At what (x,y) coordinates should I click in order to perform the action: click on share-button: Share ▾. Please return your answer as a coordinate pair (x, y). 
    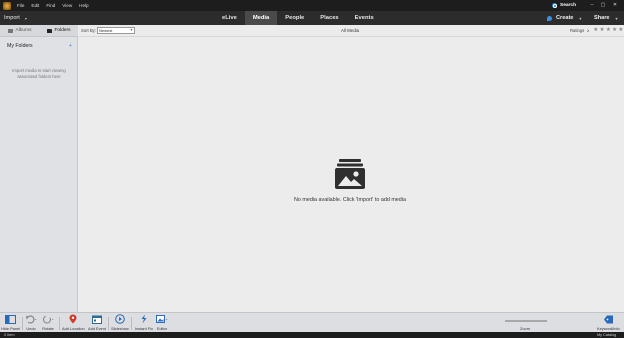
    Looking at the image, I should click on (606, 18).